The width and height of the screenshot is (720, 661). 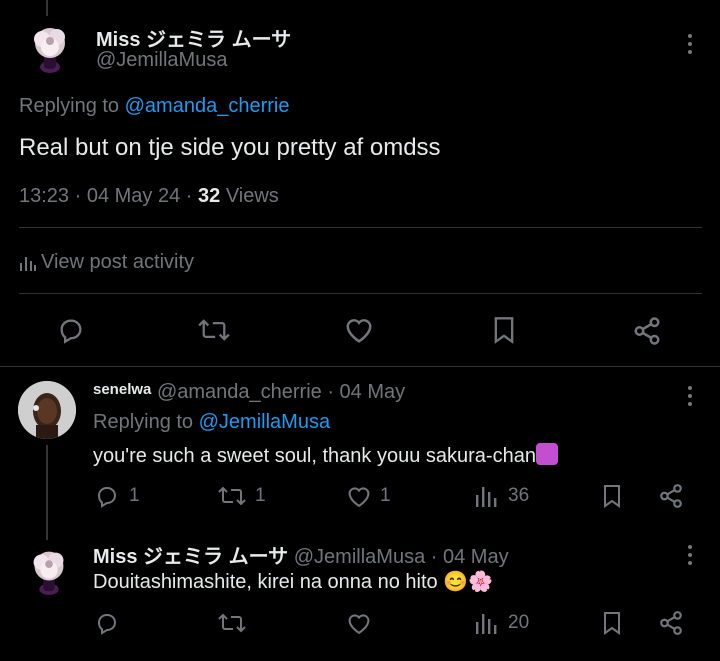 I want to click on replying-to-line: Replying to @amanda_cherrie, so click(x=154, y=106).